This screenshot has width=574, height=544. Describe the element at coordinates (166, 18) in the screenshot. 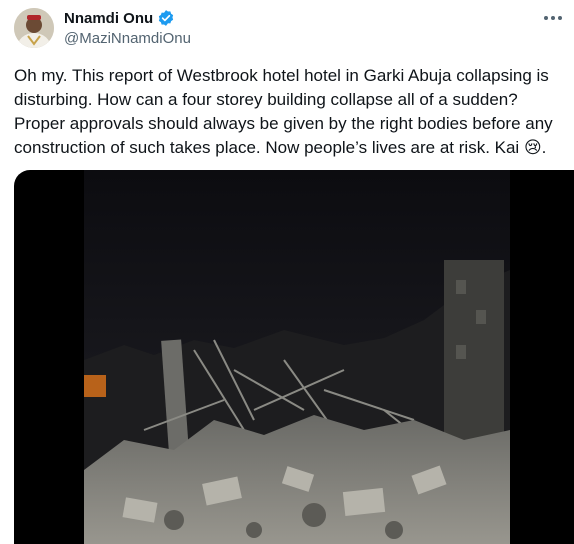

I see `verified-badge-icon` at that location.